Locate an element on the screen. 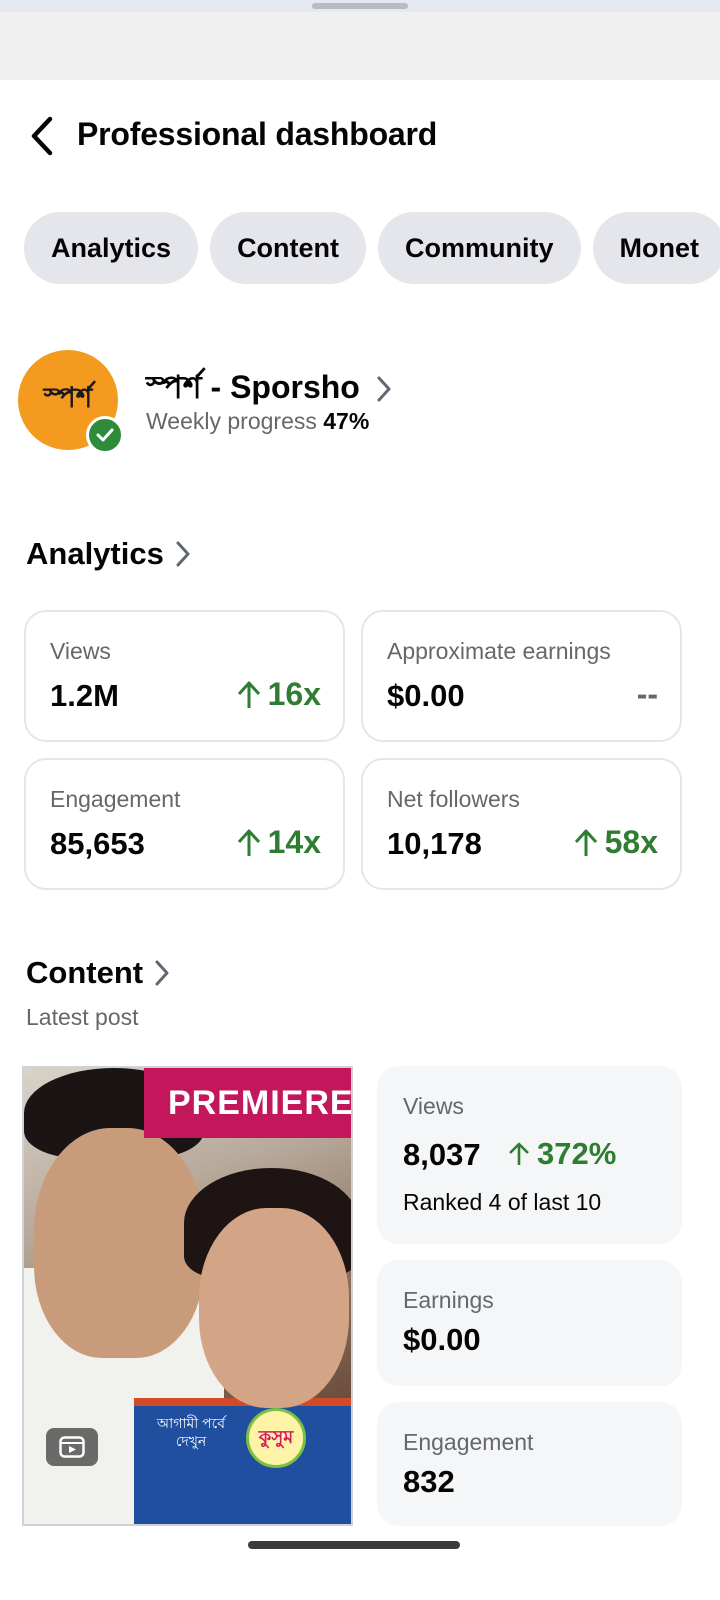  tab-analytics: Analytics is located at coordinates (111, 248).